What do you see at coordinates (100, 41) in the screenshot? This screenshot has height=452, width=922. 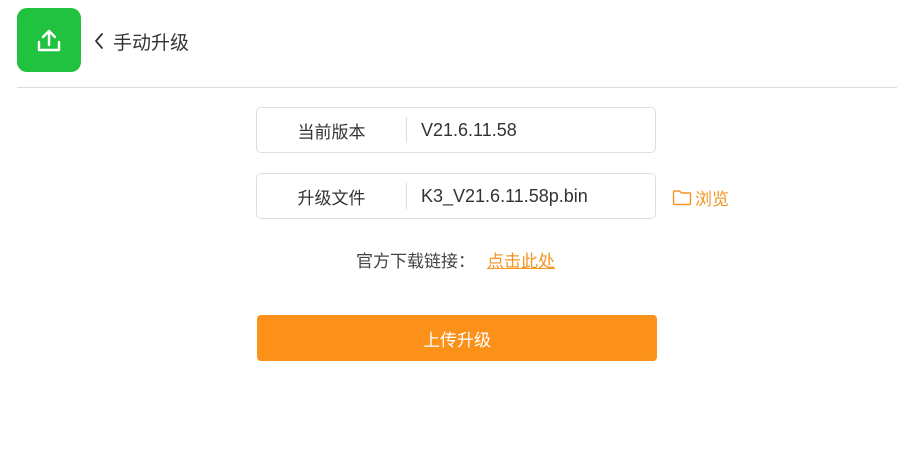 I see `chevron-left-icon` at bounding box center [100, 41].